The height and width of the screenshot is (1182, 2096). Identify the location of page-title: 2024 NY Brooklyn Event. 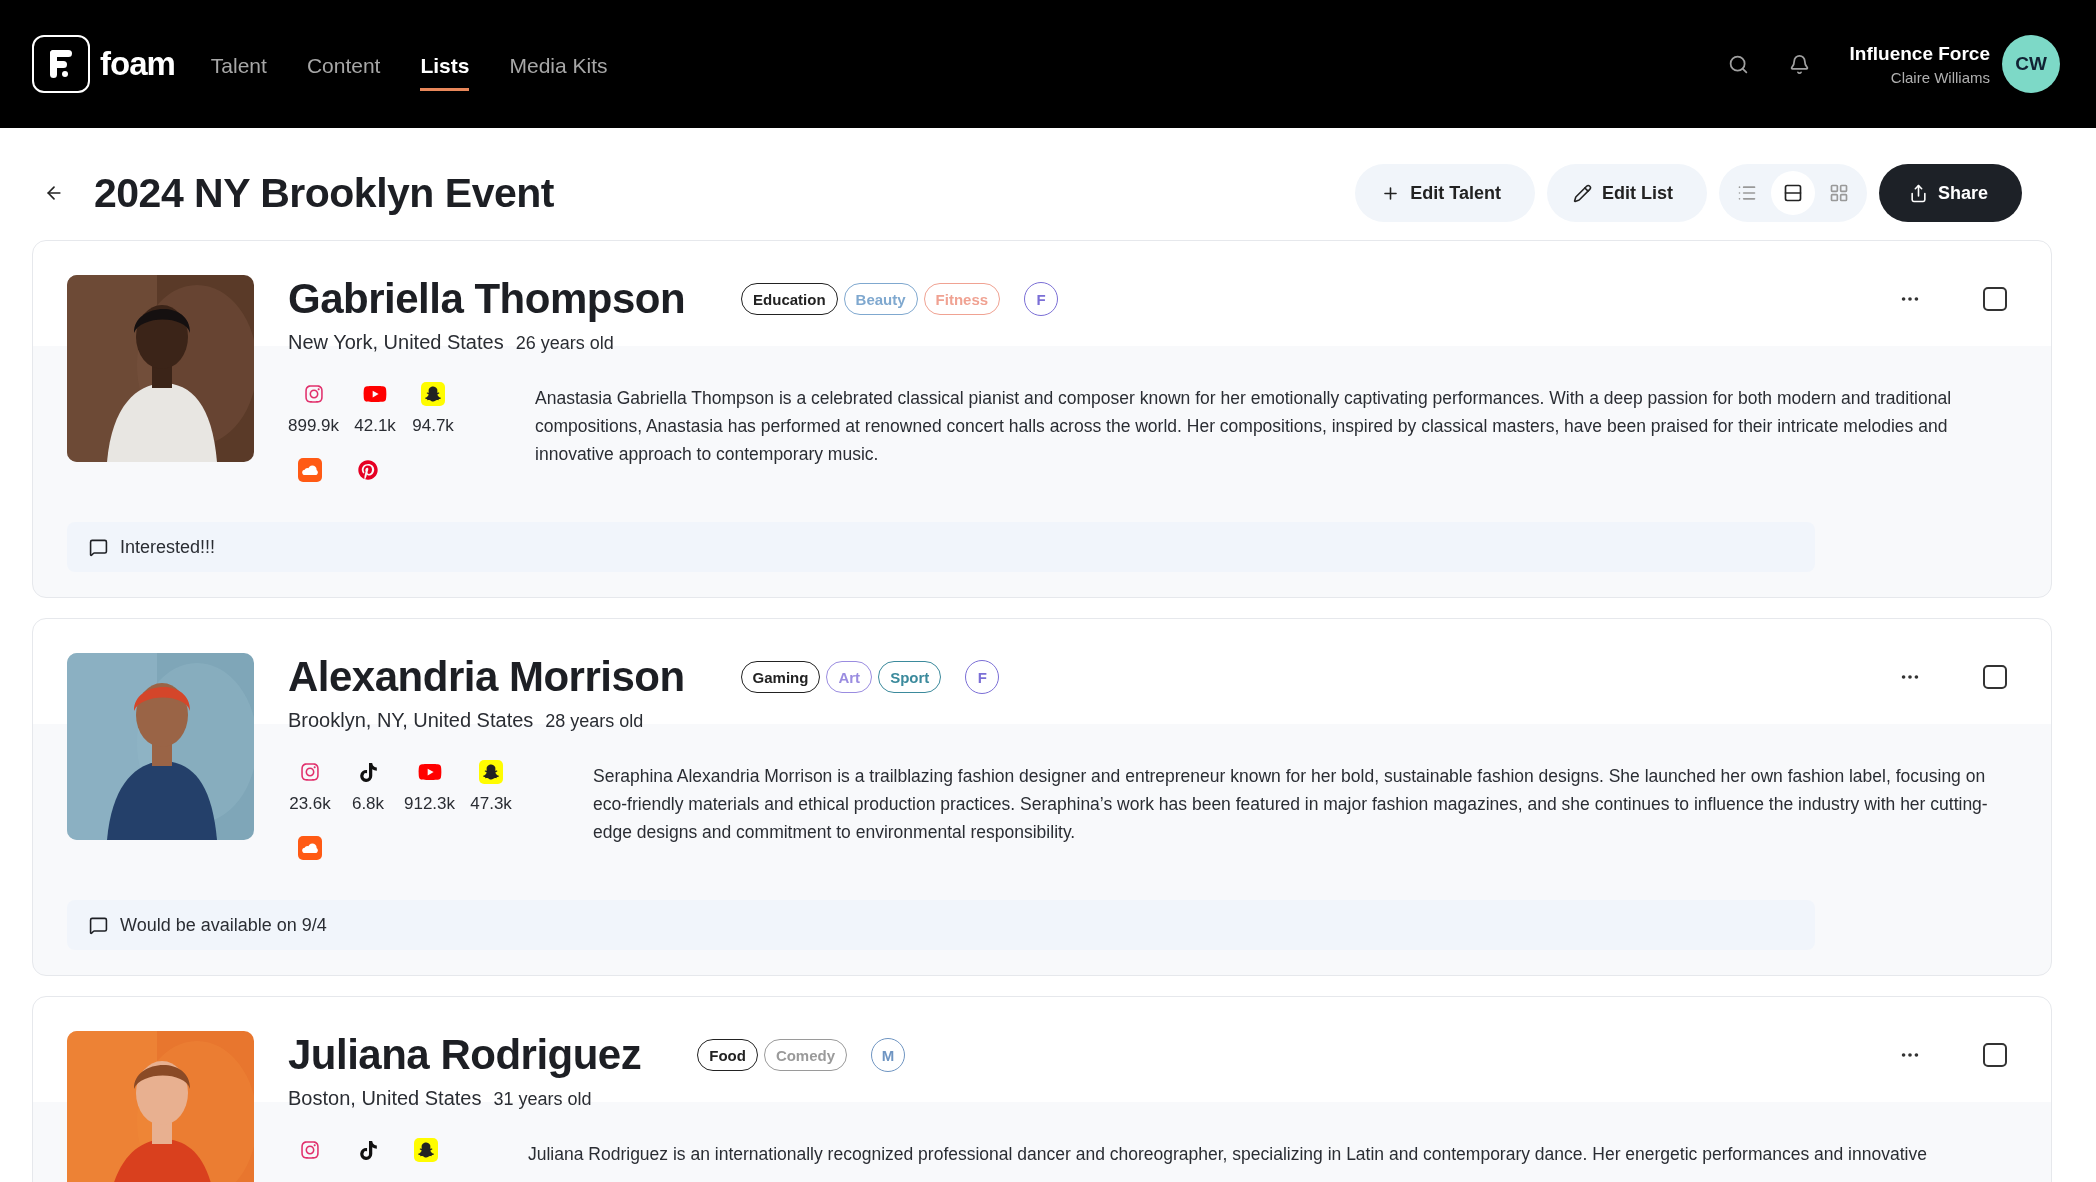
(324, 193).